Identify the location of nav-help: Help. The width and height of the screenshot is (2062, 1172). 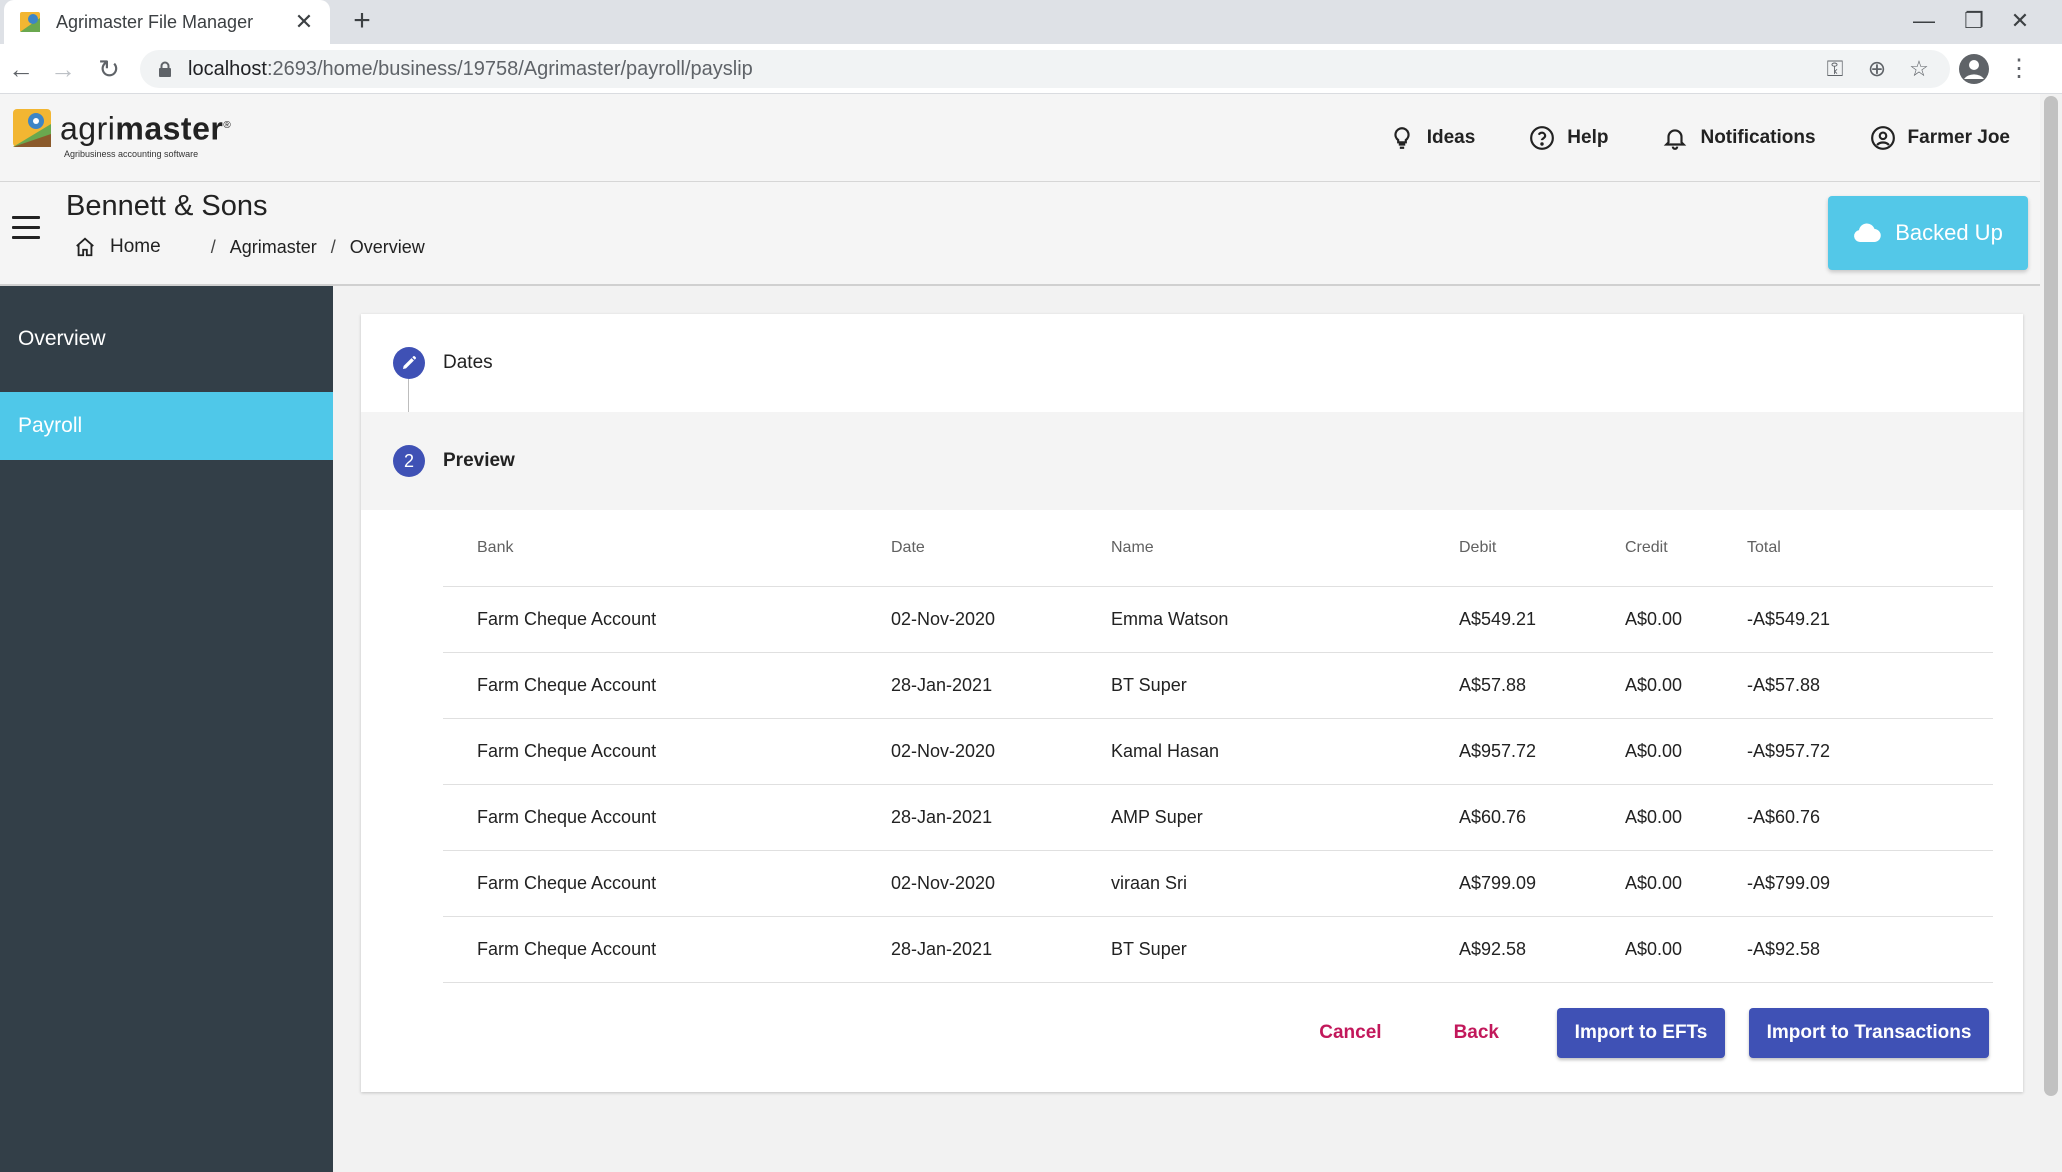
(1568, 138).